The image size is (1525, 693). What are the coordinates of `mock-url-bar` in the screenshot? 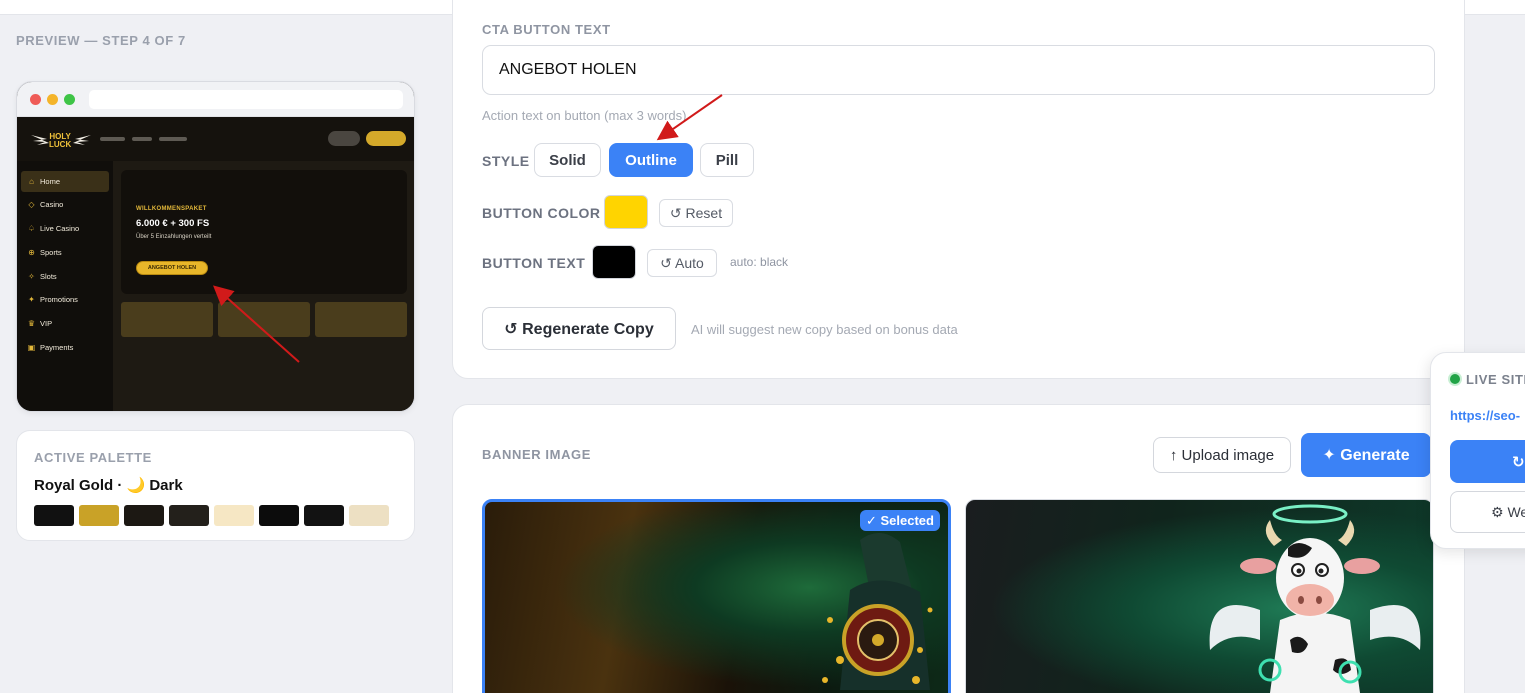 It's located at (246, 99).